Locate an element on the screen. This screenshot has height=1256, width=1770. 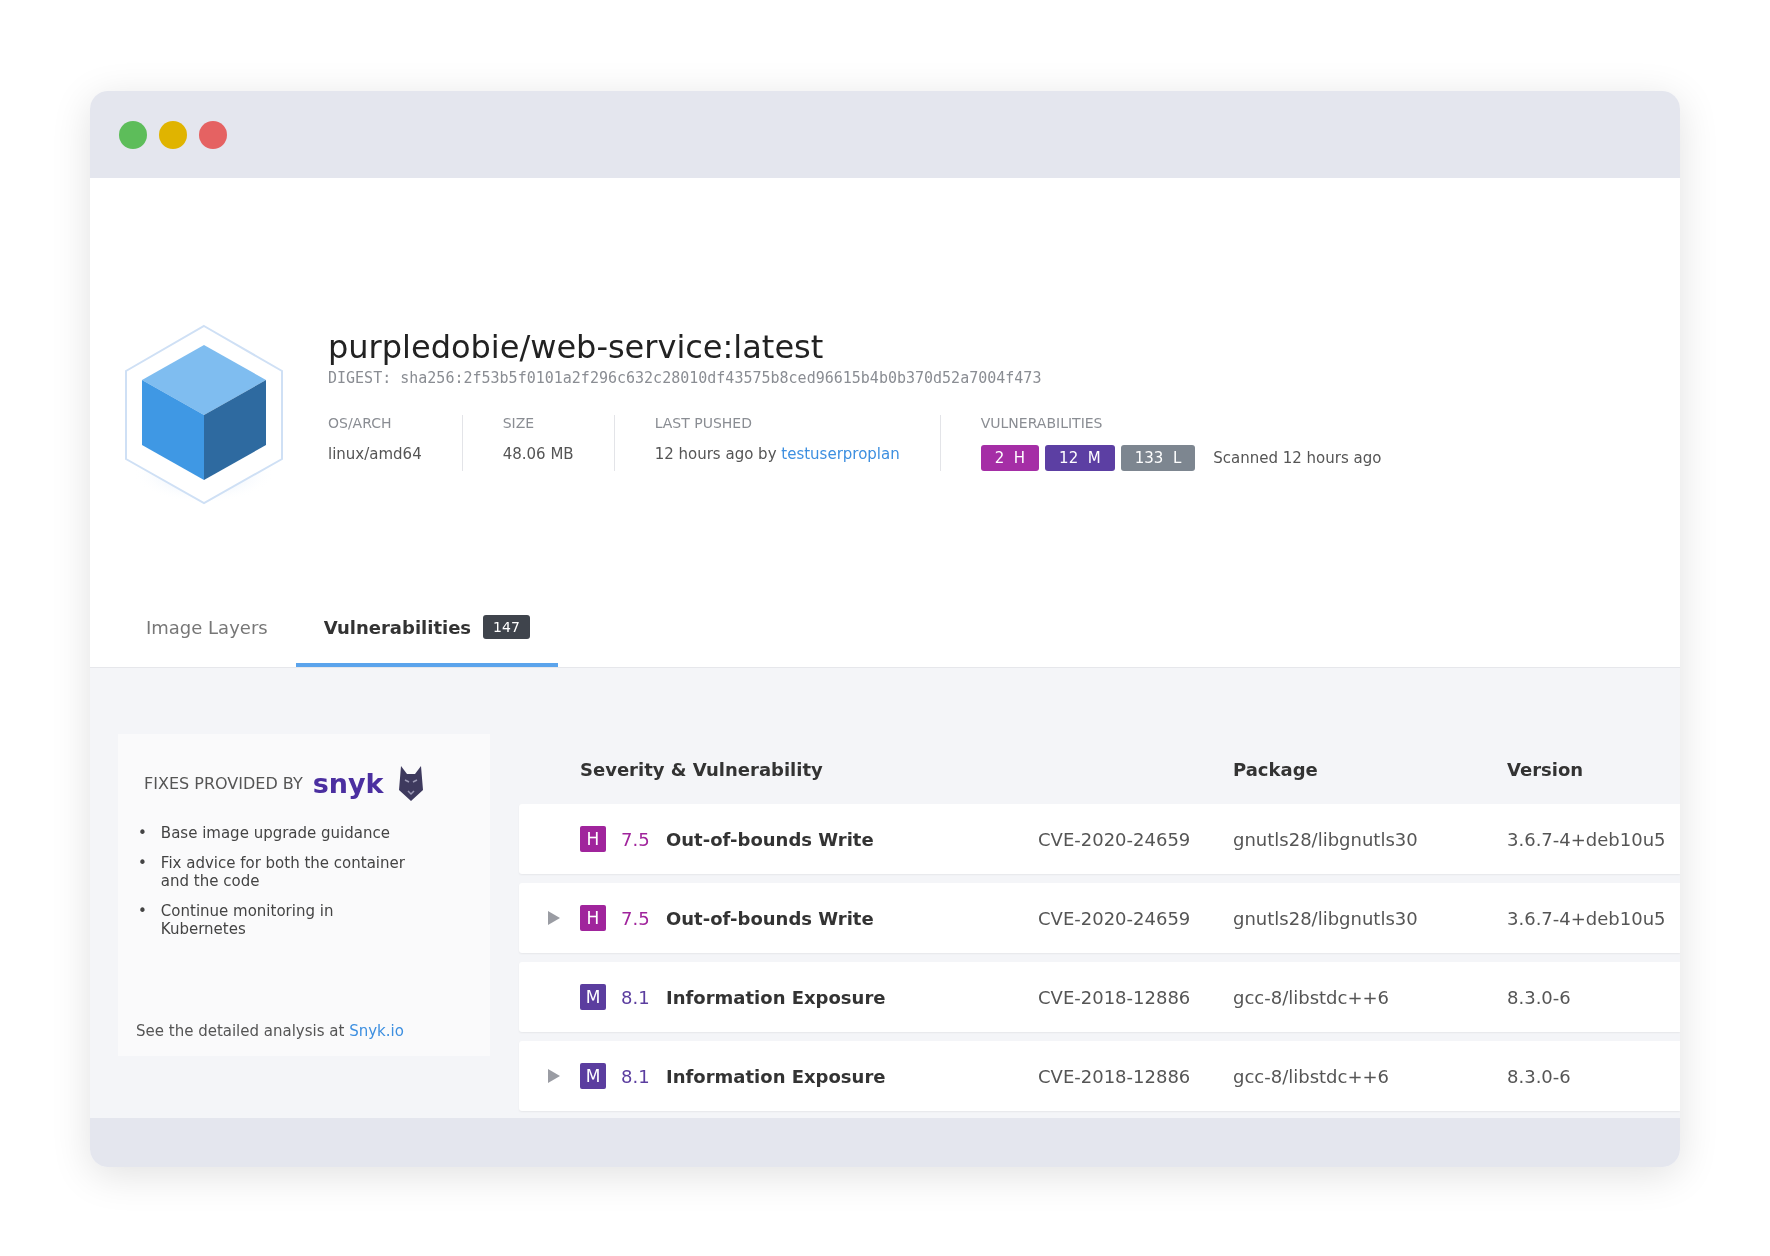
meta-label: LAST PUSHED is located at coordinates (703, 423).